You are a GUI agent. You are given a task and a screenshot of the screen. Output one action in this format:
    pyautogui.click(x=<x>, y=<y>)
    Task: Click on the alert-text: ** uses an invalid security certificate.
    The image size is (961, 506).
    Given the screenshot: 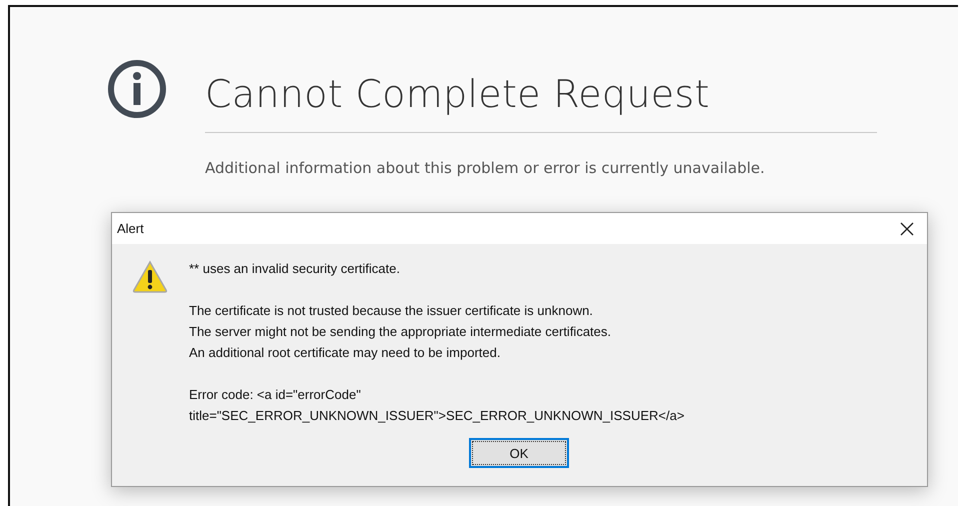 What is the action you would take?
    pyautogui.click(x=295, y=269)
    